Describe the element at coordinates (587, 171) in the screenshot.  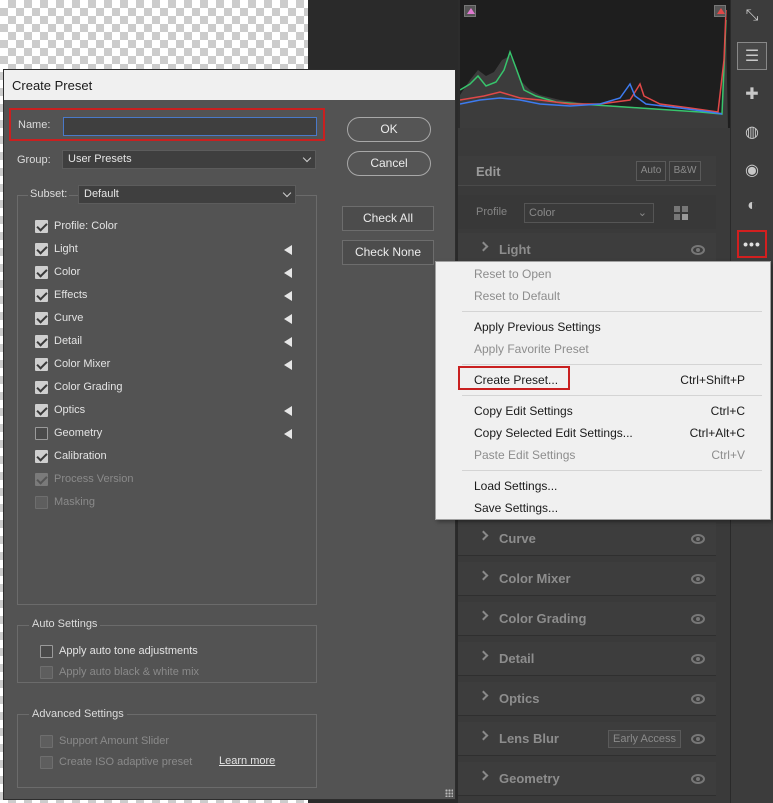
I see `edit-header: Edit Auto B&W` at that location.